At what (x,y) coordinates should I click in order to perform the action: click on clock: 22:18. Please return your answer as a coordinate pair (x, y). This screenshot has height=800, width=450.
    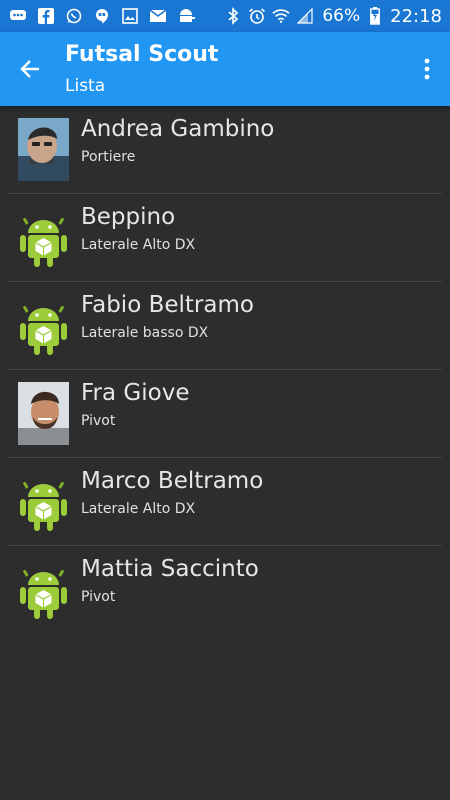
    Looking at the image, I should click on (416, 16).